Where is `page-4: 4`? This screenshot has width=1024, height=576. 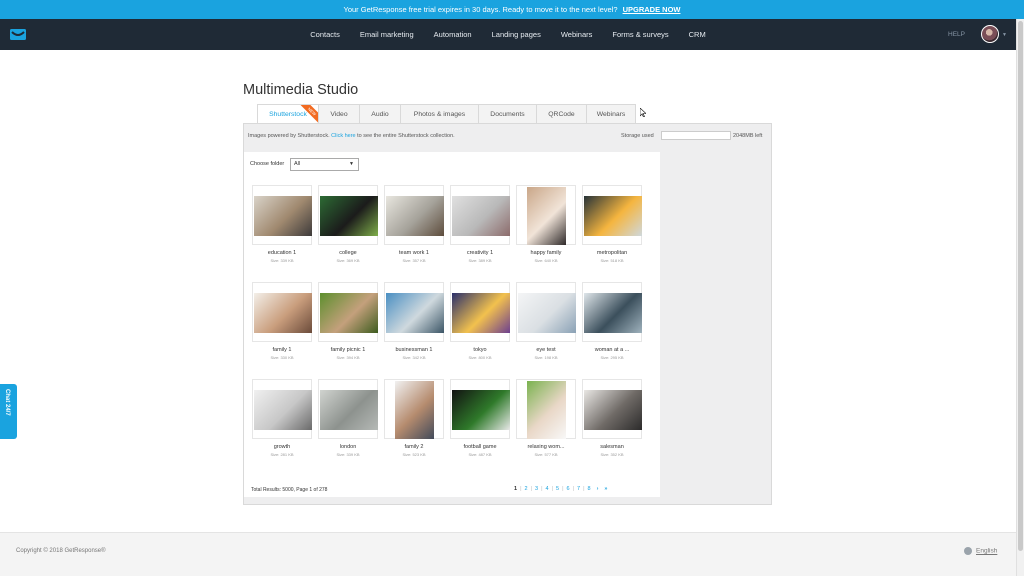 page-4: 4 is located at coordinates (547, 489).